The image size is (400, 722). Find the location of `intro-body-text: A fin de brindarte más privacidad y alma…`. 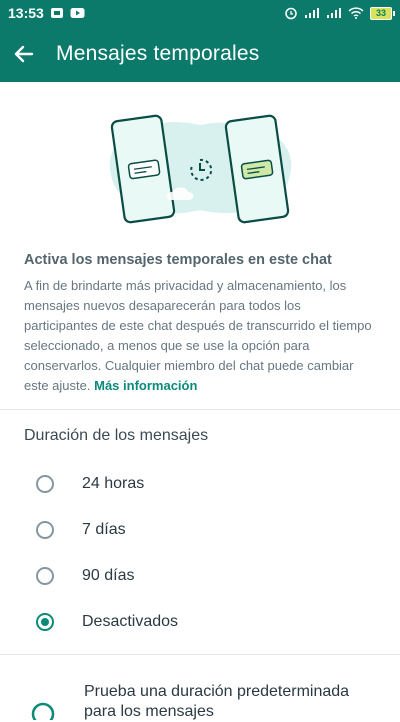

intro-body-text: A fin de brindarte más privacidad y alma… is located at coordinates (198, 335).